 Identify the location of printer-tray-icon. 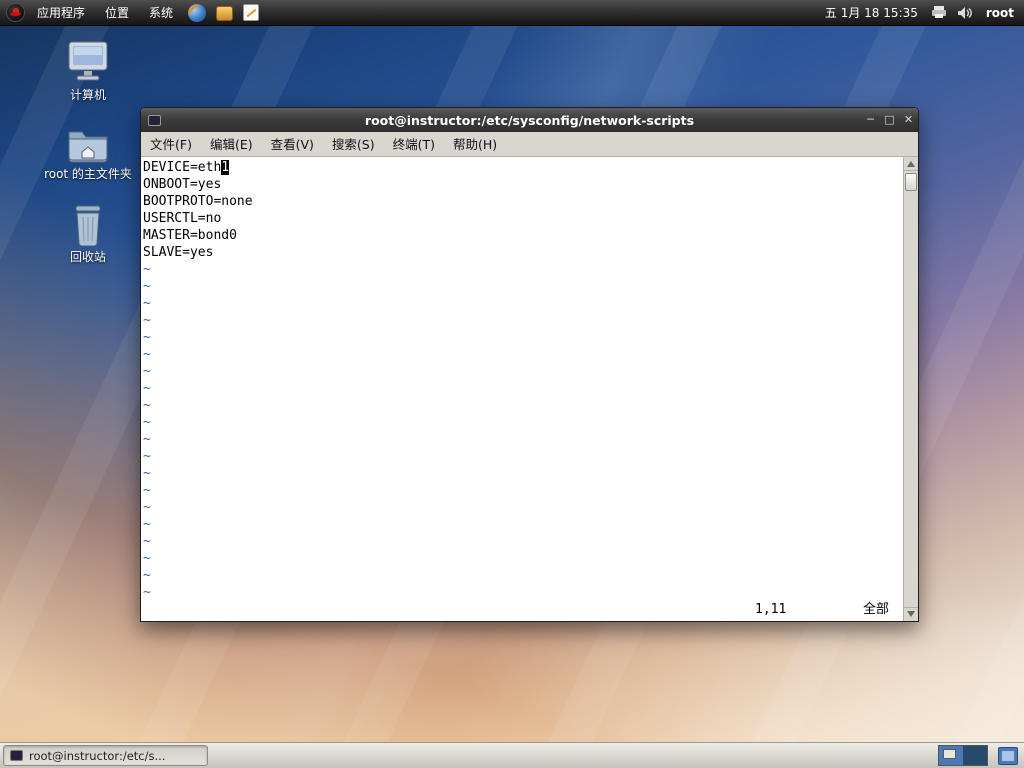
(939, 13).